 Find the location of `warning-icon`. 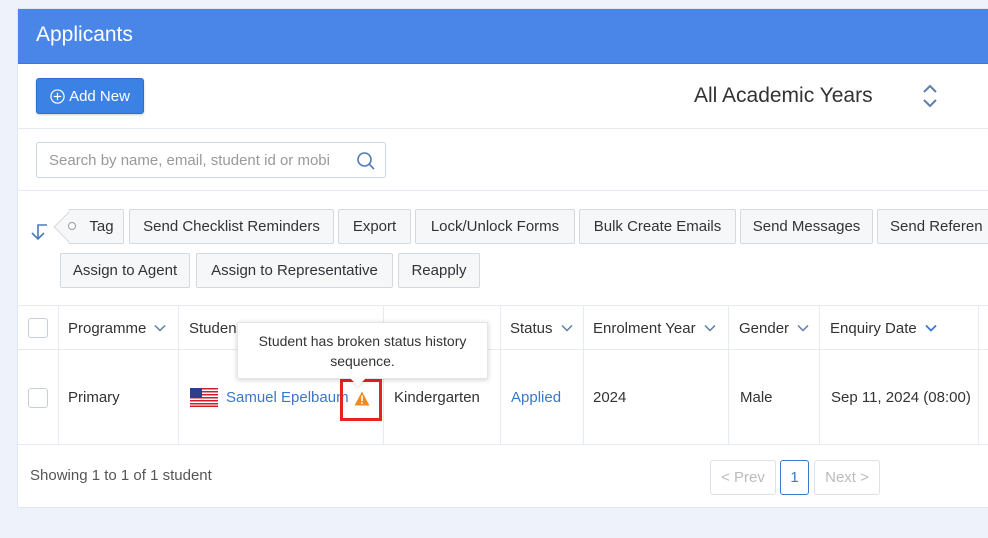

warning-icon is located at coordinates (362, 398).